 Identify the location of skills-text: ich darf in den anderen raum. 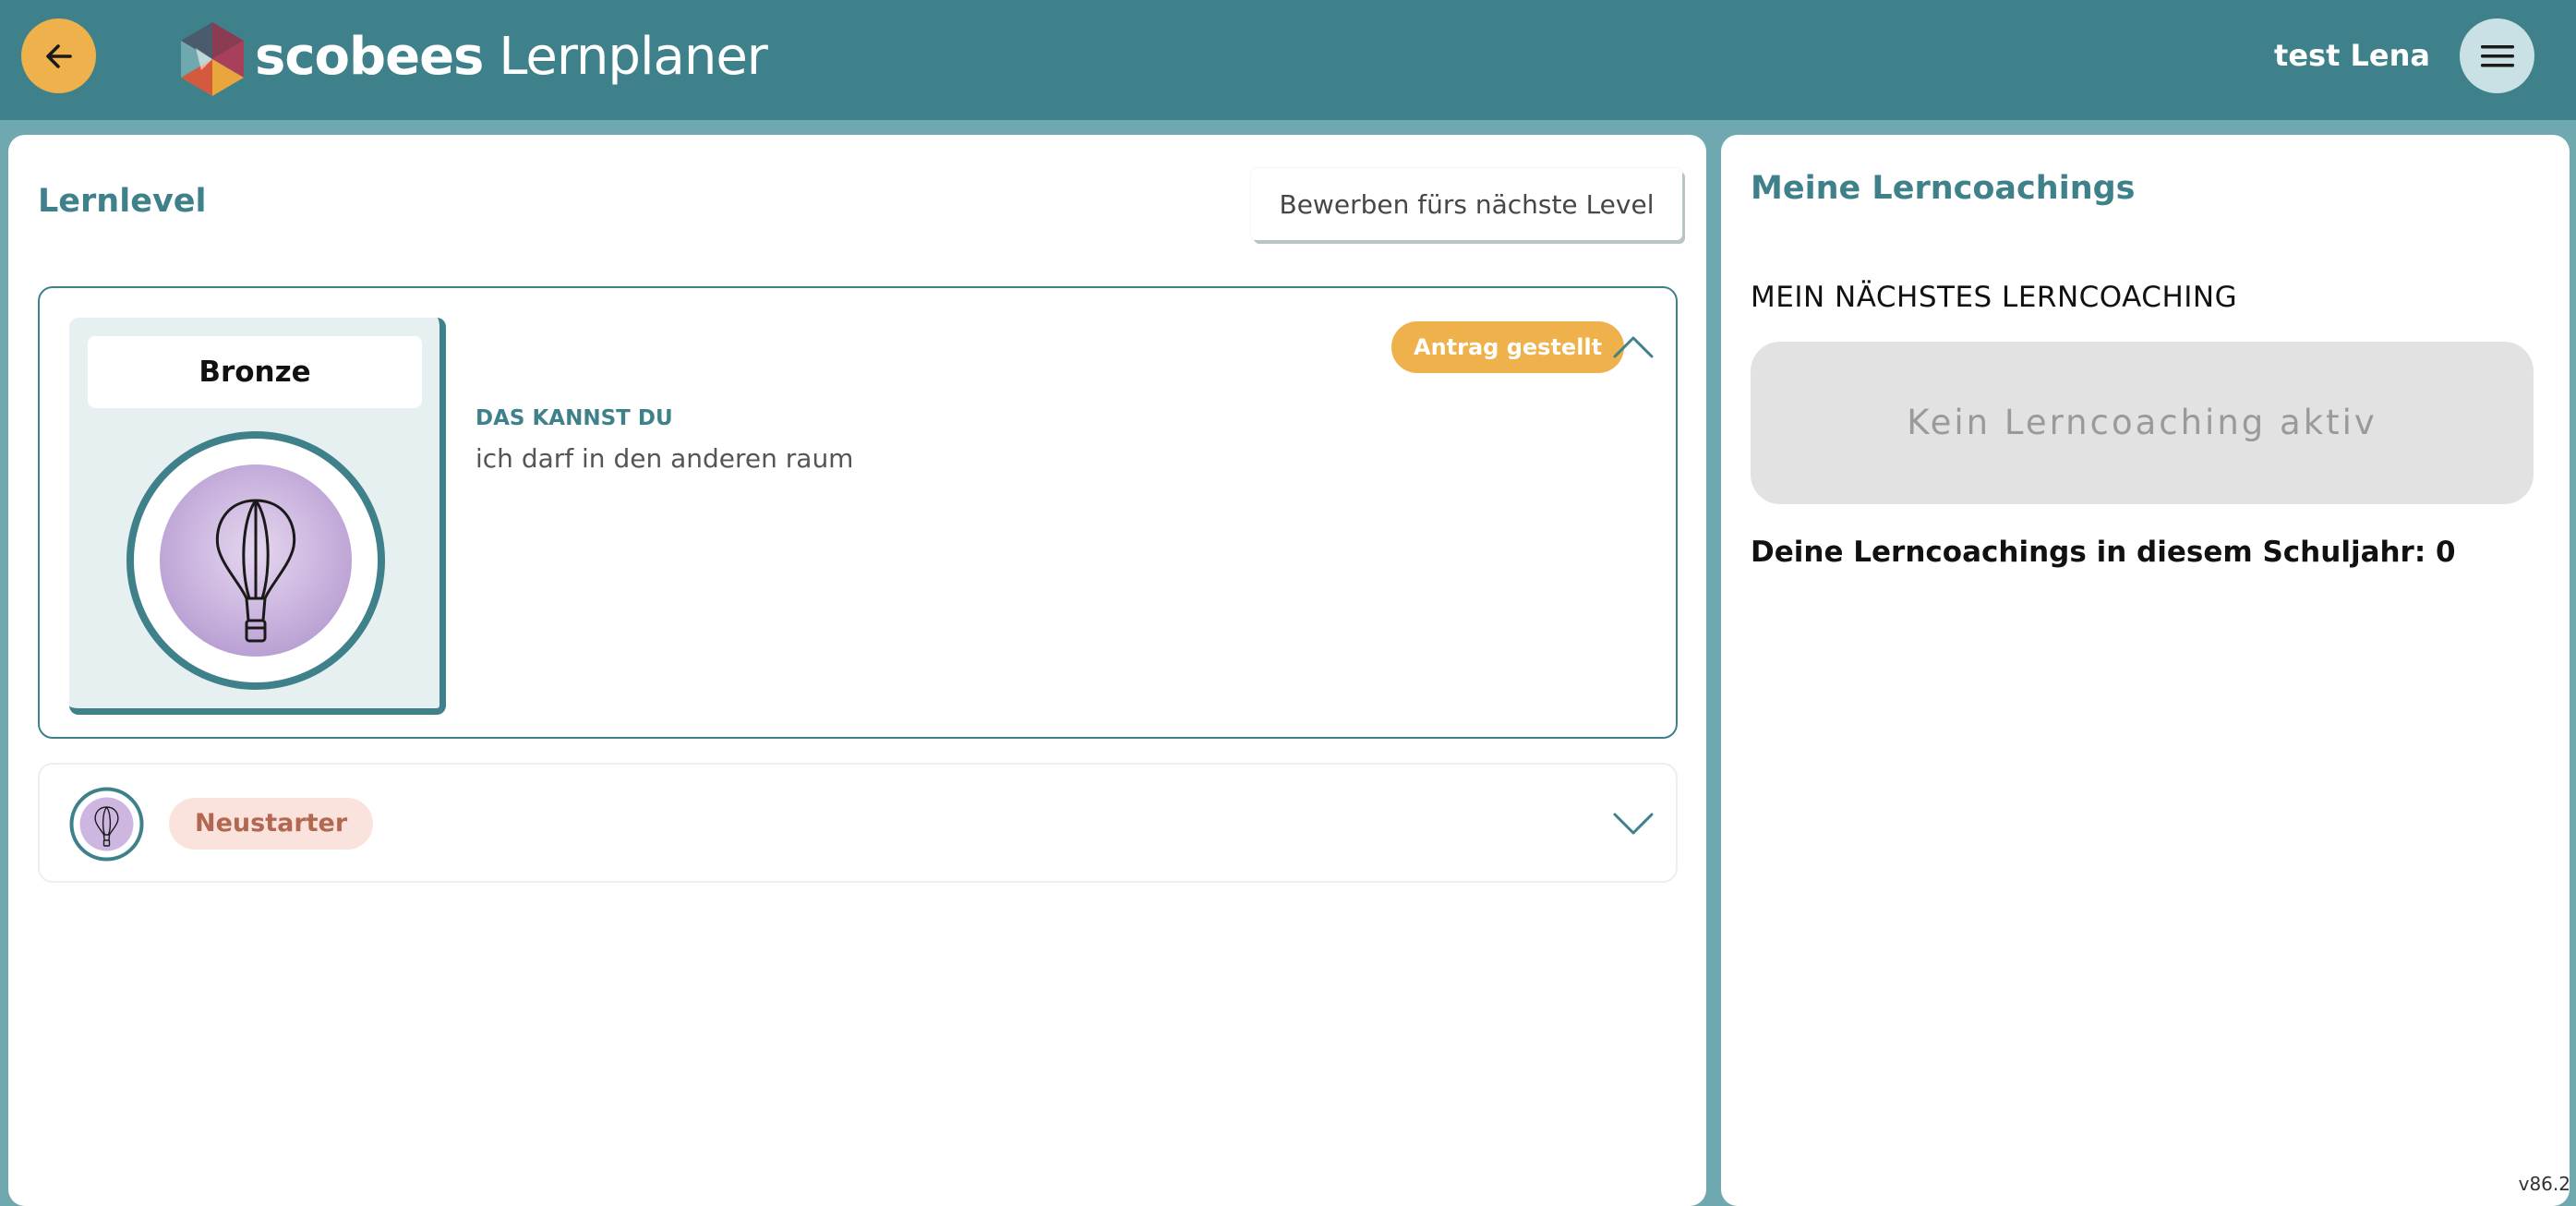
(664, 458).